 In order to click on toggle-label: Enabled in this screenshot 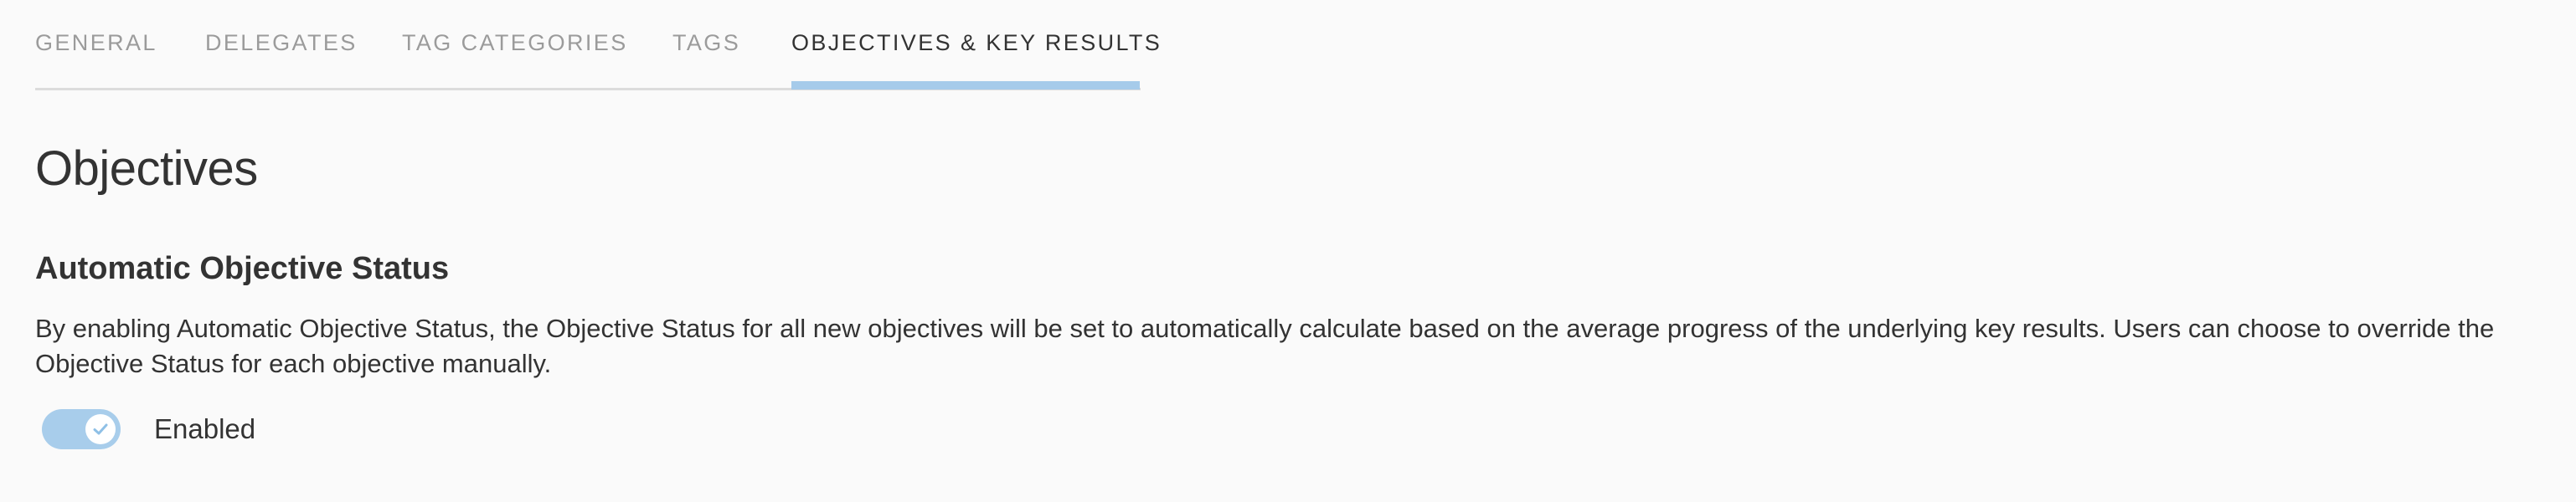, I will do `click(205, 428)`.